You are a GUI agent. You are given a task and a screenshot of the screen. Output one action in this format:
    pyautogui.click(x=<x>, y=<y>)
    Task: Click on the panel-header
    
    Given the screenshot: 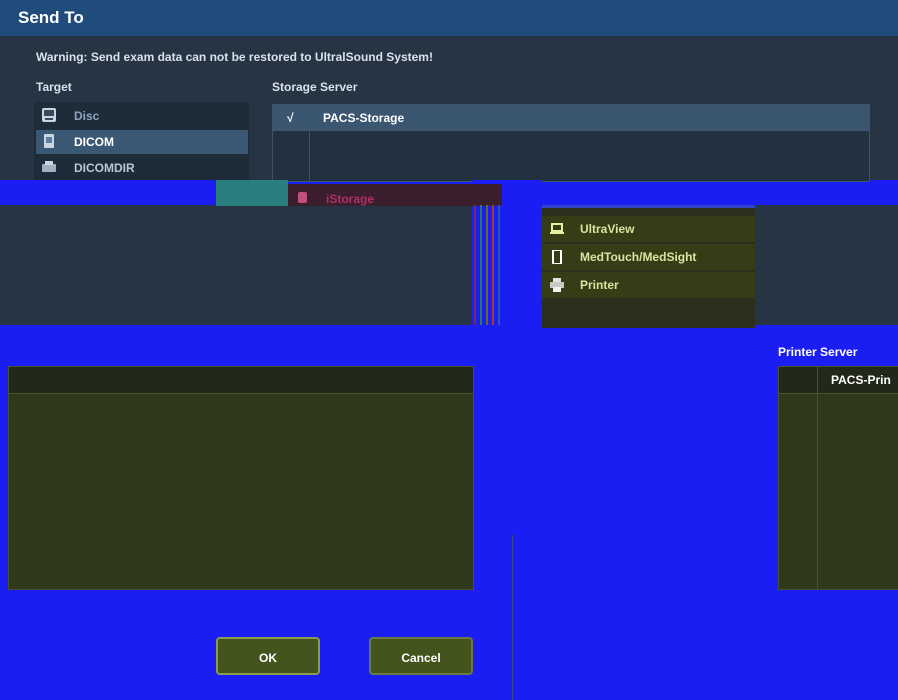 What is the action you would take?
    pyautogui.click(x=241, y=380)
    